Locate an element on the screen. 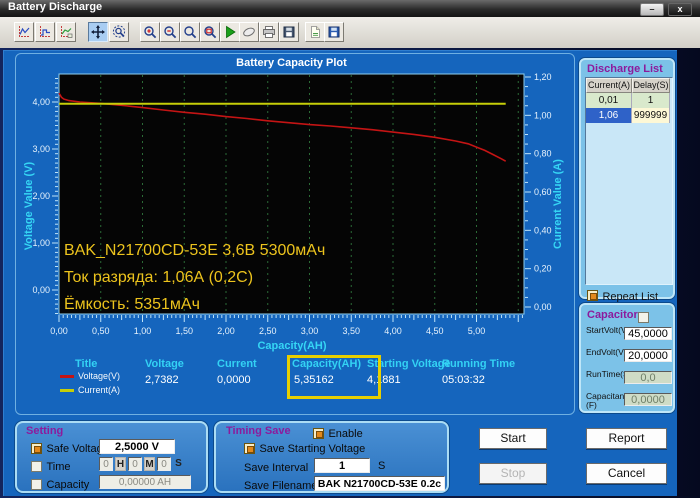 Image resolution: width=700 pixels, height=498 pixels. save-filename-label: Save Filename is located at coordinates (281, 485).